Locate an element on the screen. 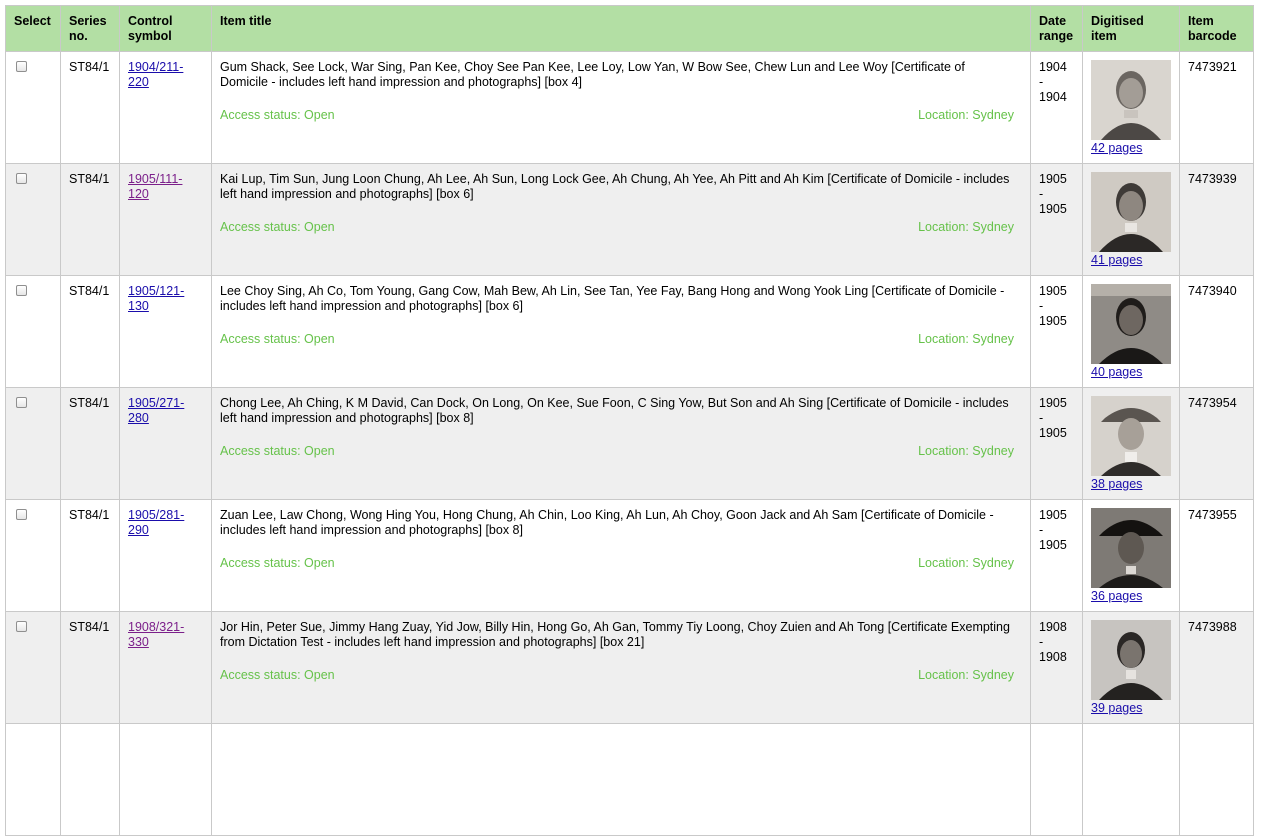 This screenshot has height=836, width=1261. pages-link: 39 pages is located at coordinates (1131, 708).